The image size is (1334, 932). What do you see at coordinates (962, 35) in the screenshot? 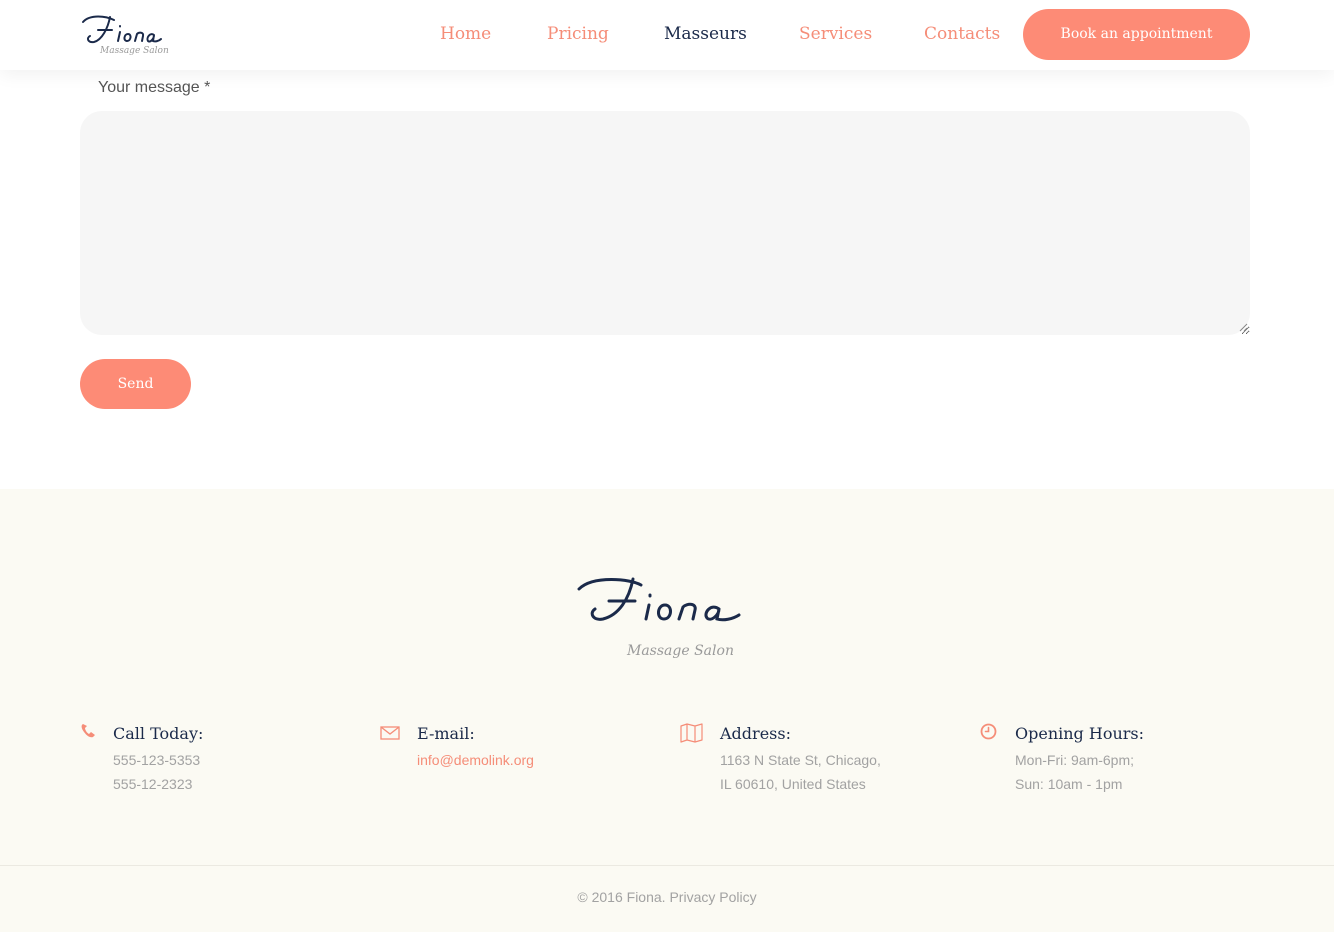
I see `nav-contacts: Contacts` at bounding box center [962, 35].